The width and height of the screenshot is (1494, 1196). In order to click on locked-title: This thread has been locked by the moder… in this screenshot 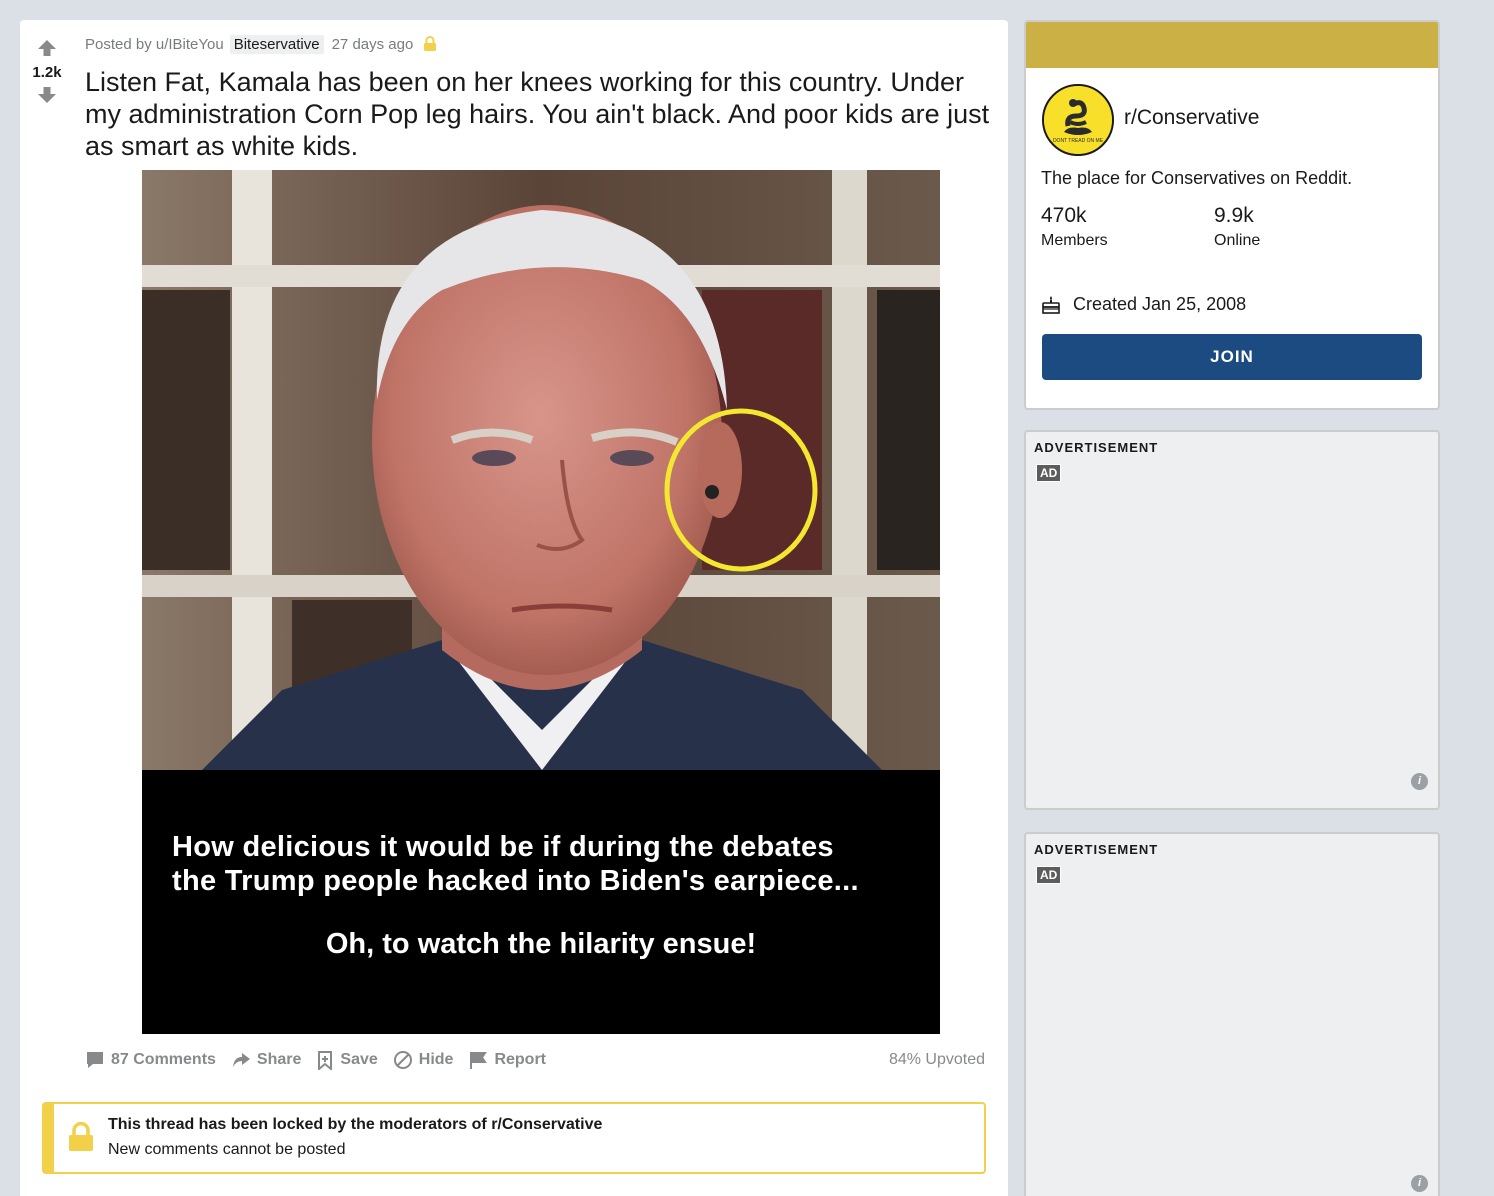, I will do `click(355, 1124)`.